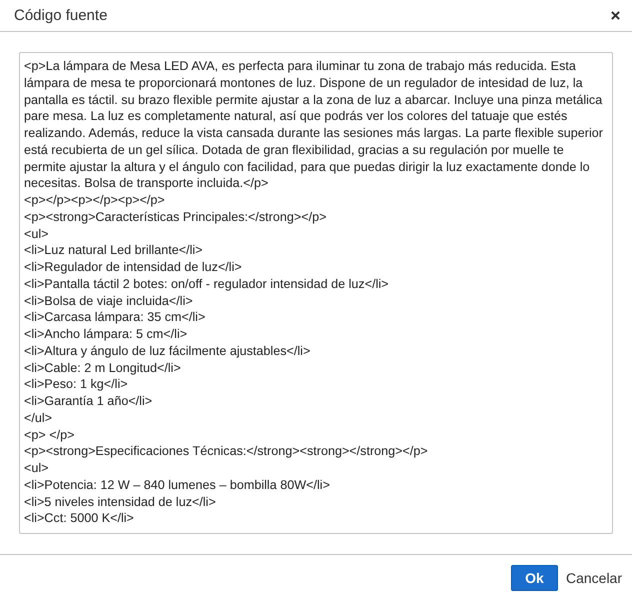  Describe the element at coordinates (615, 15) in the screenshot. I see `close-icon` at that location.